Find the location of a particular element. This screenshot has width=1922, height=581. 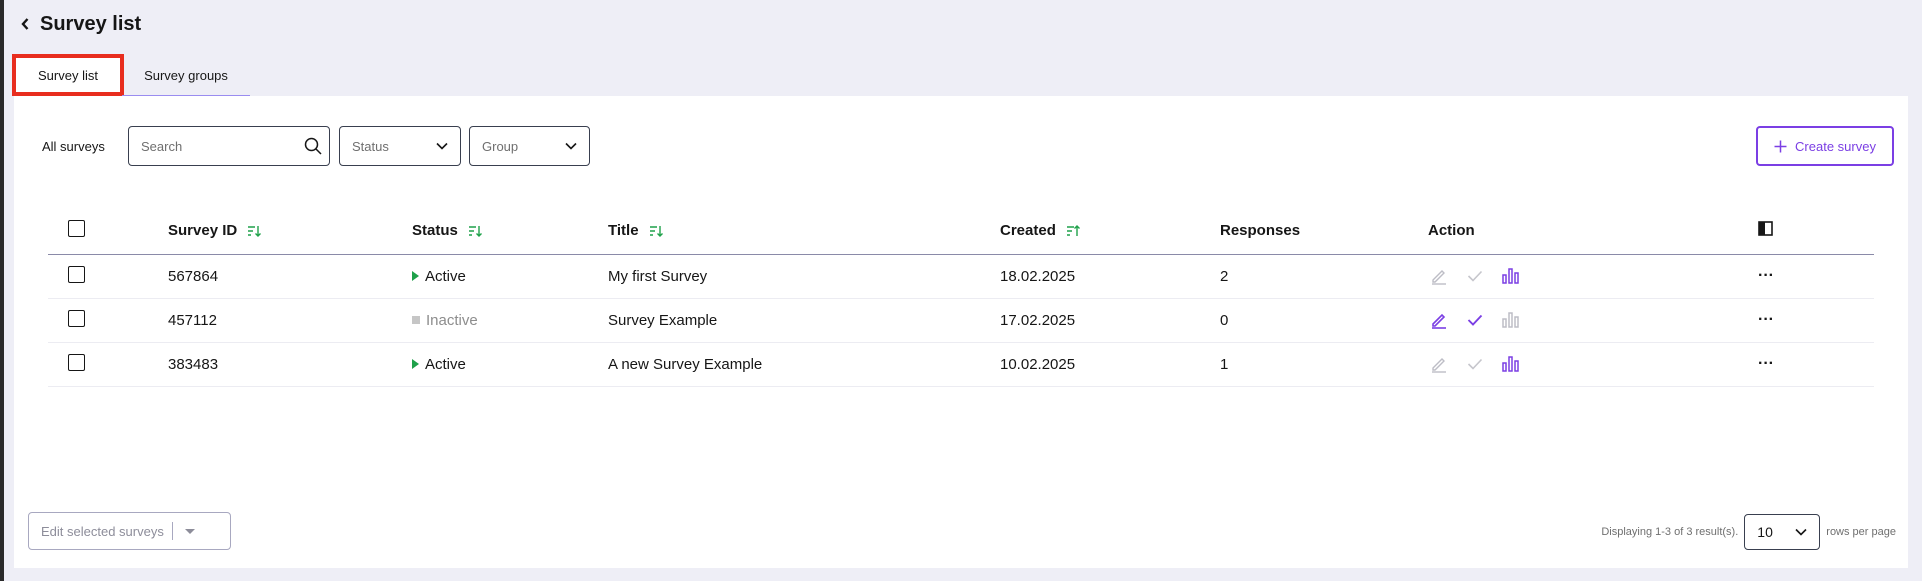

tab-survey-list: Survey list is located at coordinates (68, 75).